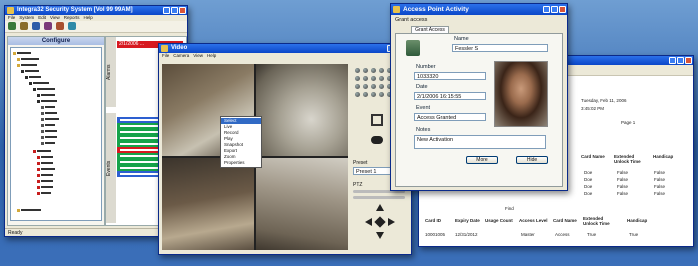  What do you see at coordinates (22, 71) in the screenshot?
I see `panel-icon` at bounding box center [22, 71].